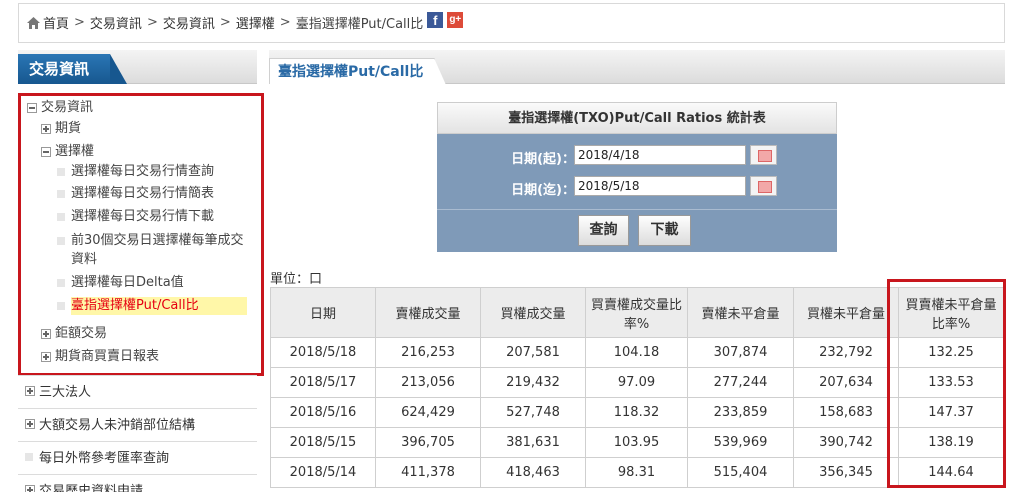  I want to click on table-cell: 2018/5/14, so click(323, 472).